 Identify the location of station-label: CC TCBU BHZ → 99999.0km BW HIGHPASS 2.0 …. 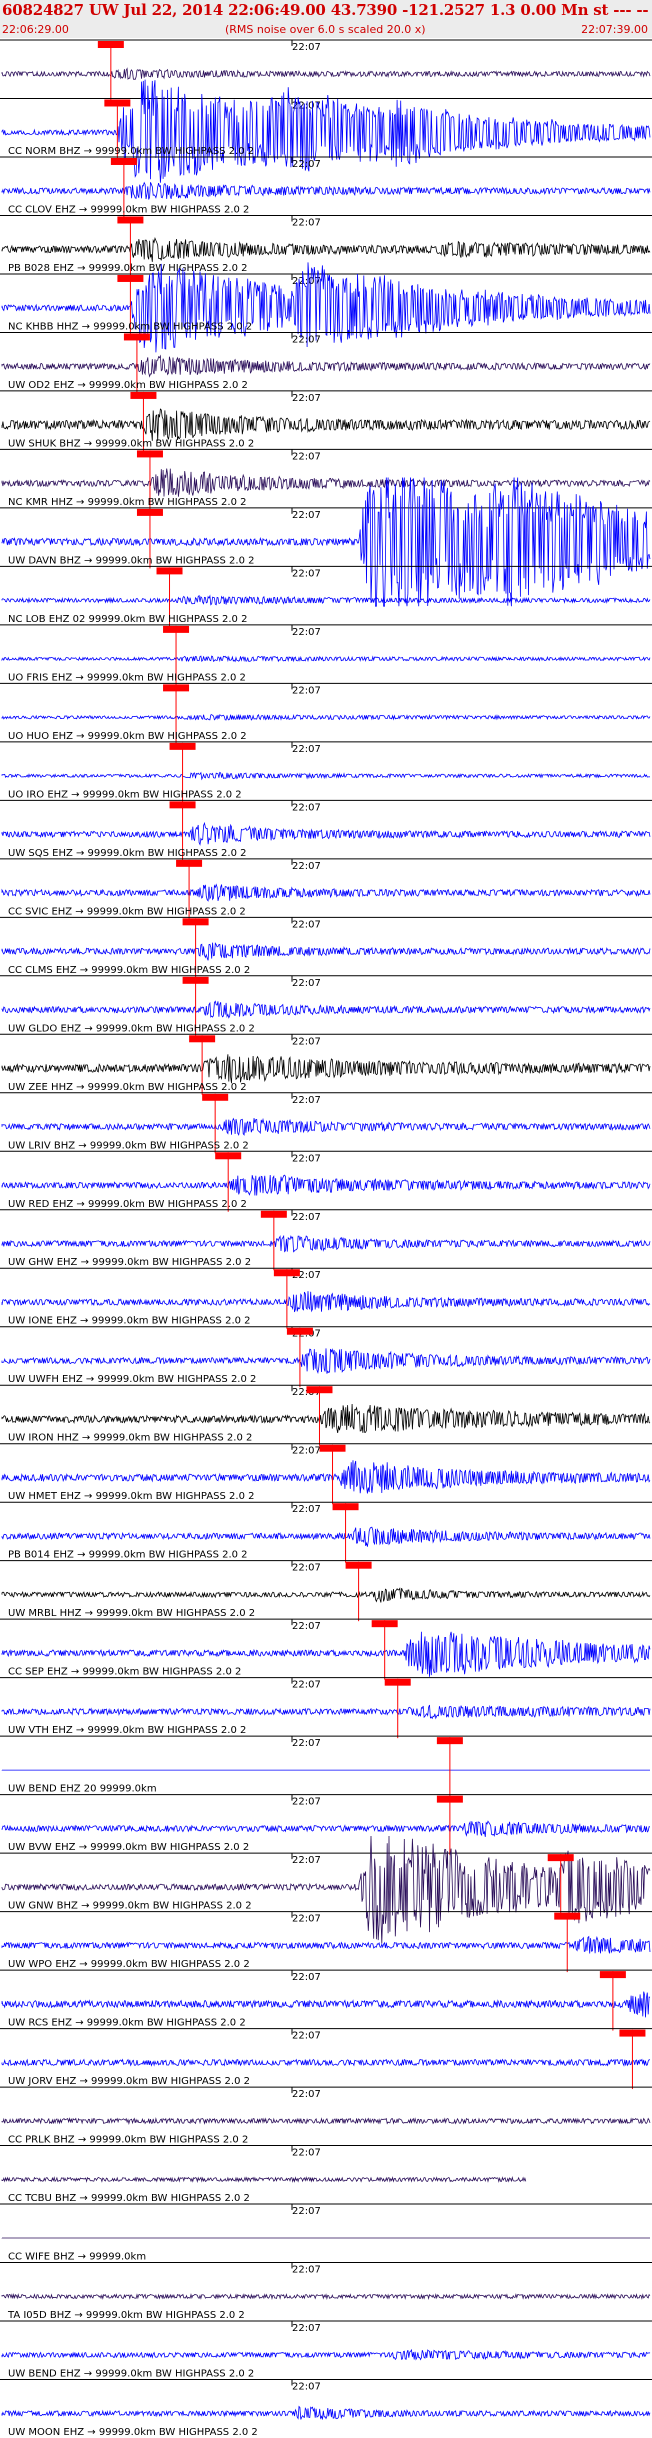
(129, 2198).